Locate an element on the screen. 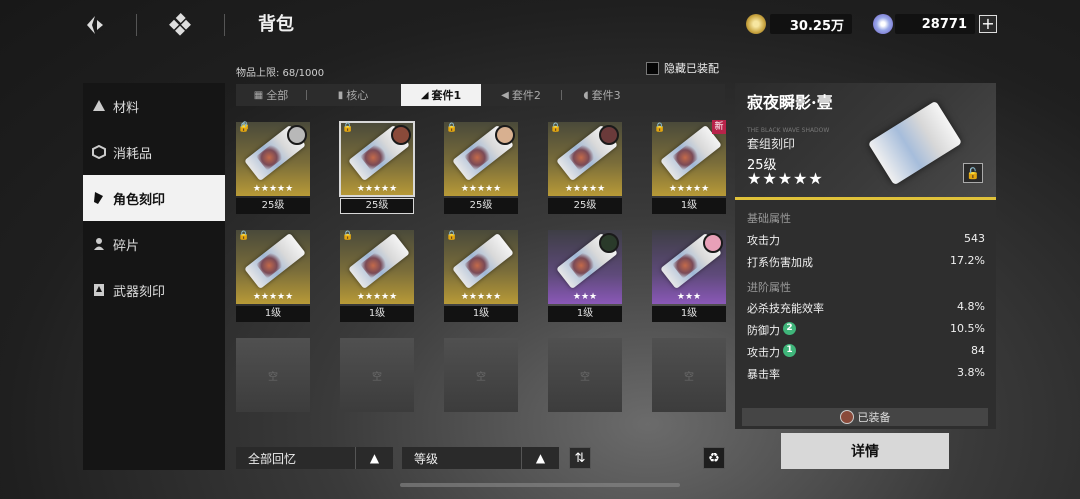 The height and width of the screenshot is (499, 1080). consumables-icon is located at coordinates (99, 152).